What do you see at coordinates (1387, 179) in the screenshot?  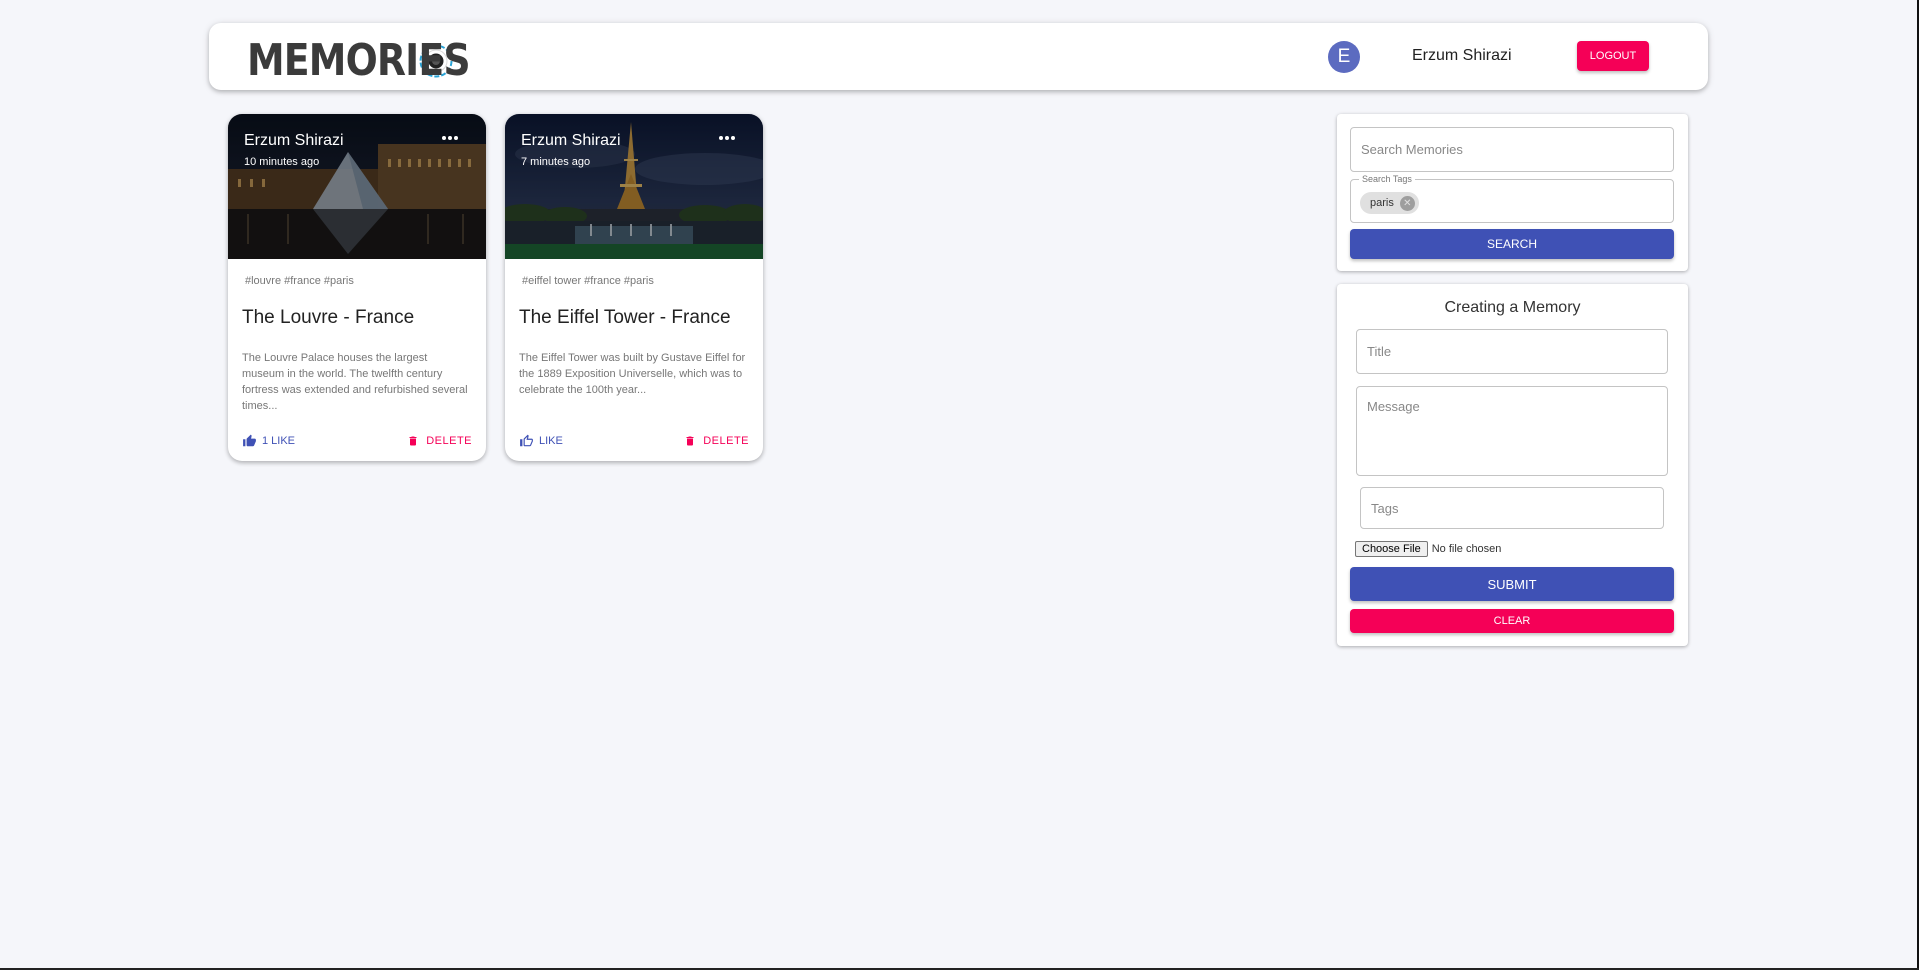 I see `search-tags-legend: Search Tags` at bounding box center [1387, 179].